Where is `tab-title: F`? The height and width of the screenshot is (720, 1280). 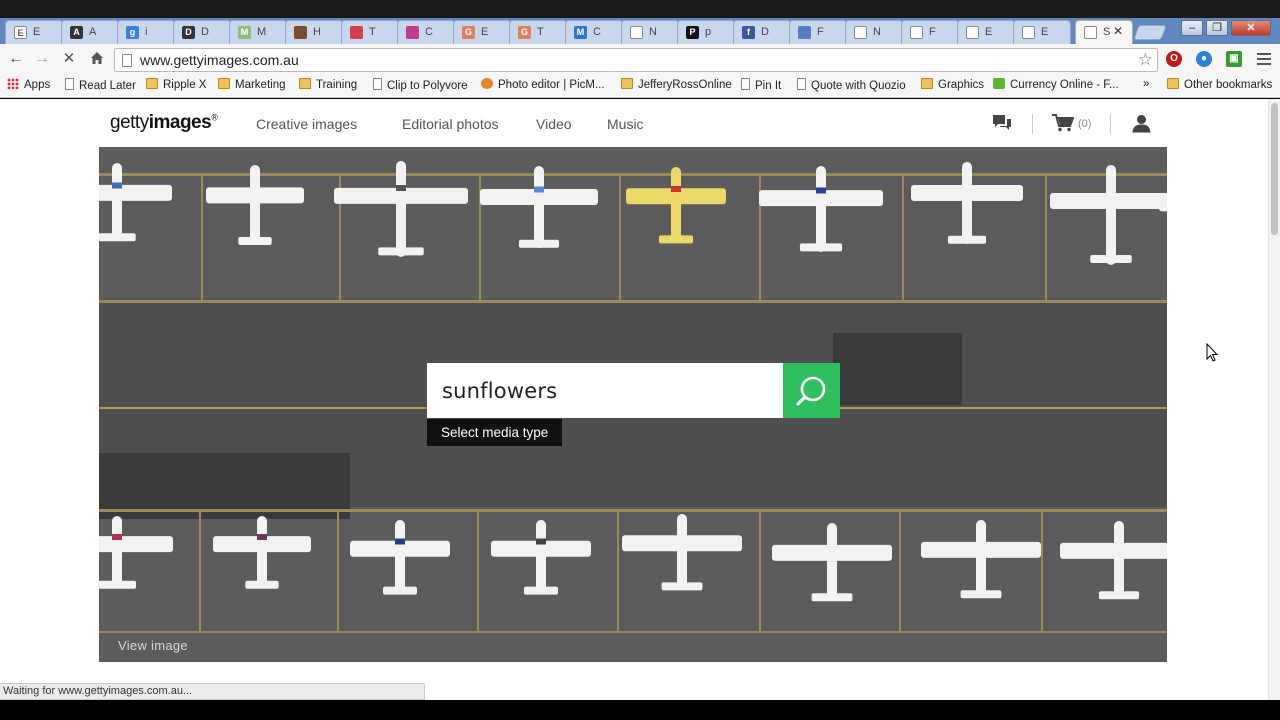 tab-title: F is located at coordinates (932, 32).